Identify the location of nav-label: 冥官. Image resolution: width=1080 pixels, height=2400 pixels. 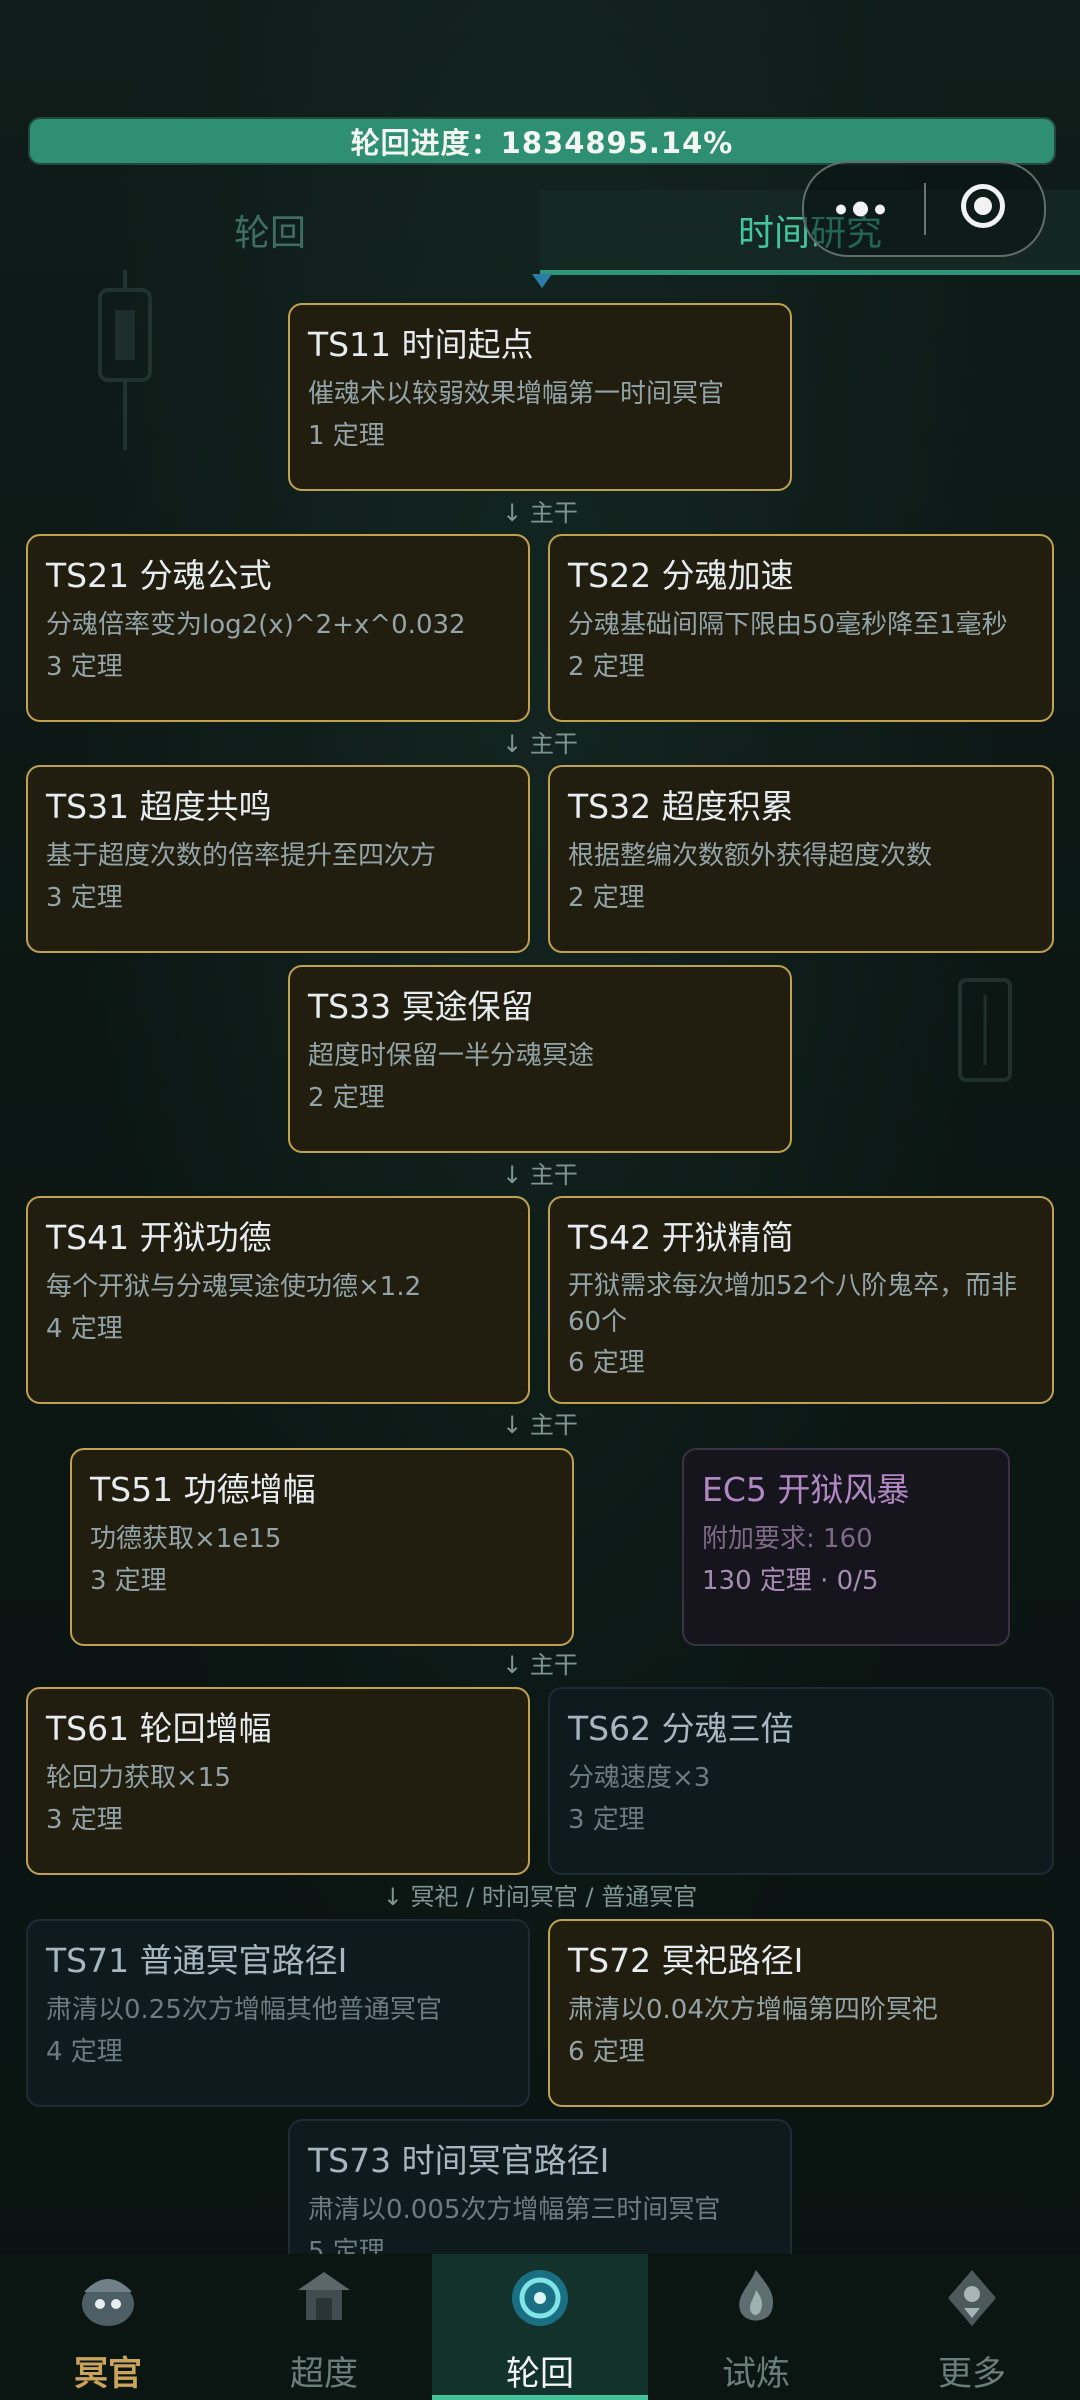
(108, 2374).